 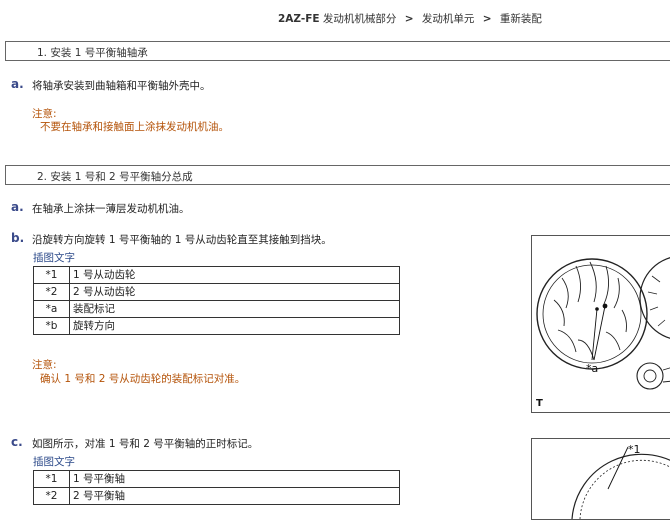 I want to click on section-header-2: 2. 安装 1 号和 2 号平衡轴分总成, so click(x=337, y=175).